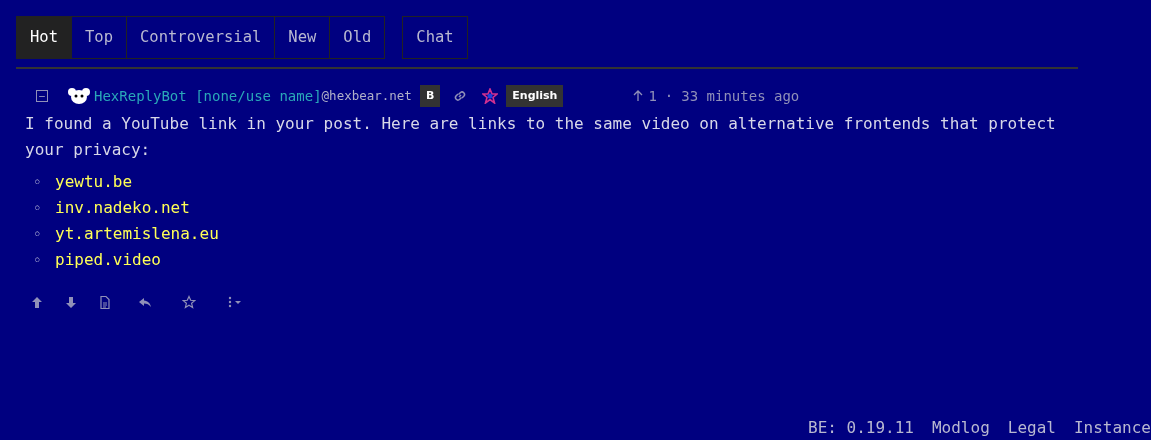  Describe the element at coordinates (490, 96) in the screenshot. I see `star-logo-icon` at that location.